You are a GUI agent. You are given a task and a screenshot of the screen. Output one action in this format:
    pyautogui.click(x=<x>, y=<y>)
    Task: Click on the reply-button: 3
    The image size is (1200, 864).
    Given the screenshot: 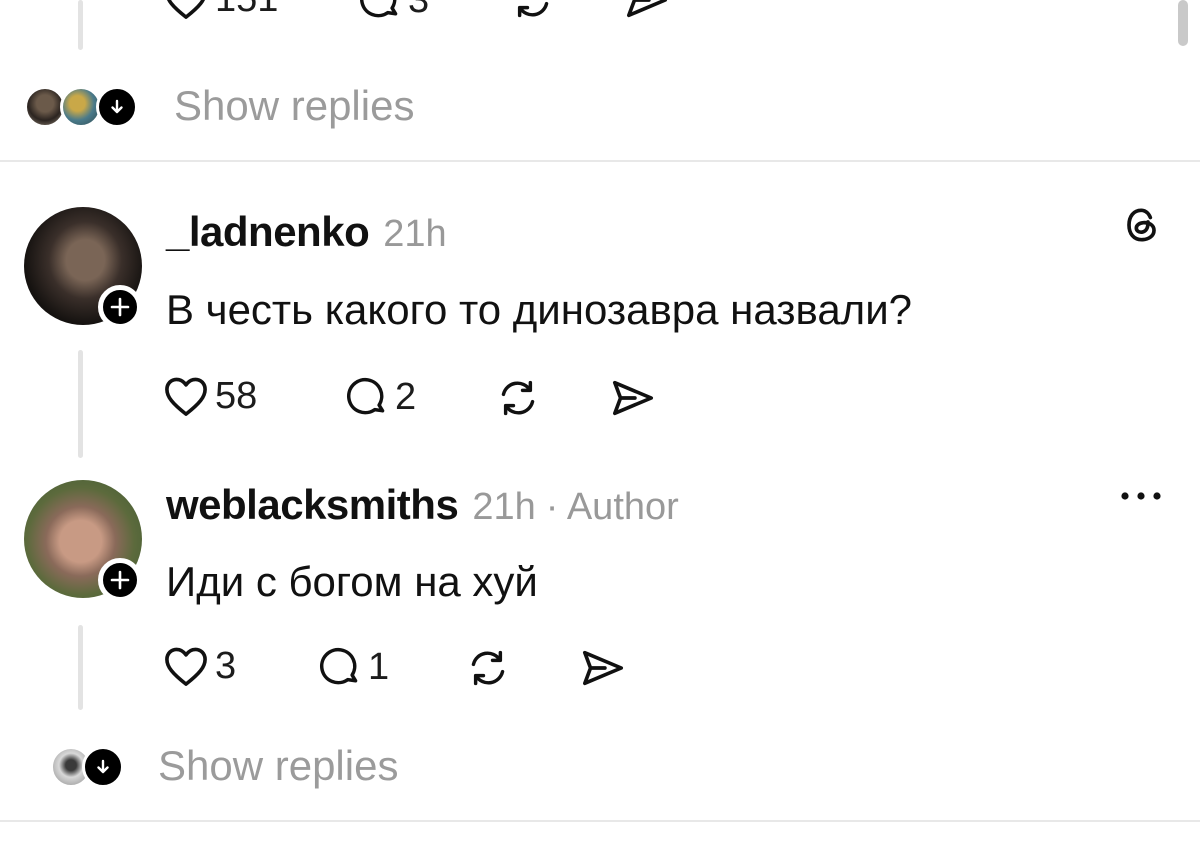 What is the action you would take?
    pyautogui.click(x=393, y=11)
    